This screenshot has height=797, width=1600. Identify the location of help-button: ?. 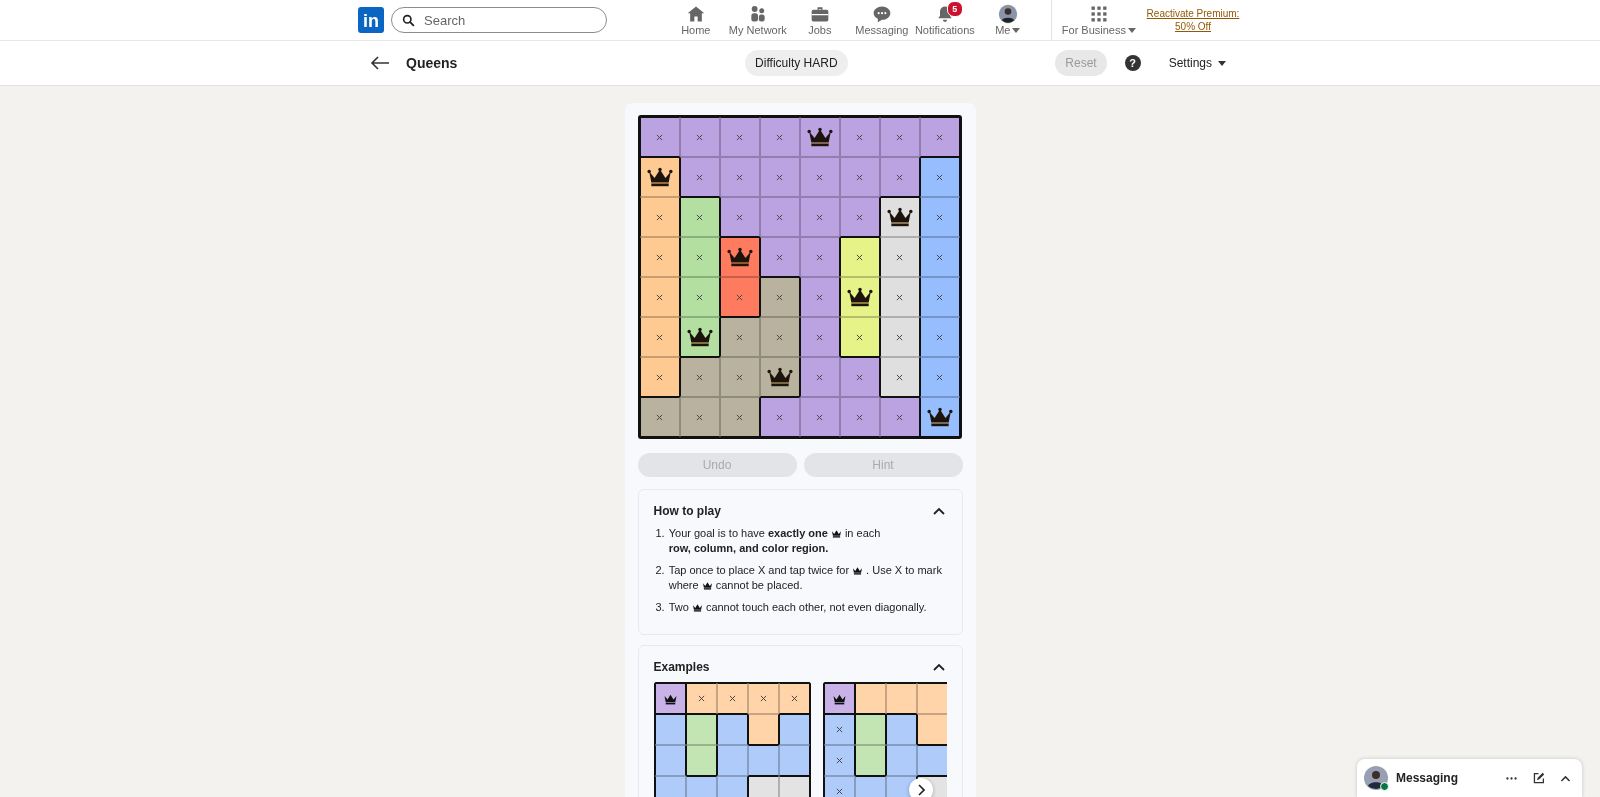
(1132, 63).